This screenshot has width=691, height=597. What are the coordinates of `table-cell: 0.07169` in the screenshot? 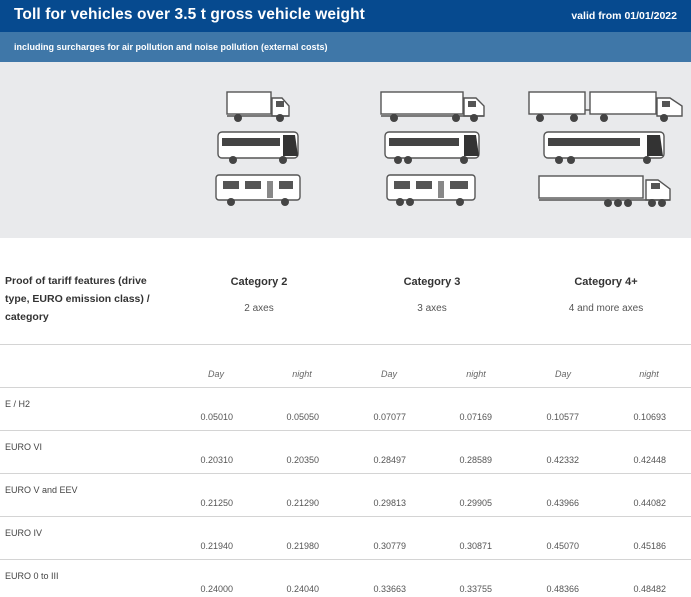 It's located at (475, 417).